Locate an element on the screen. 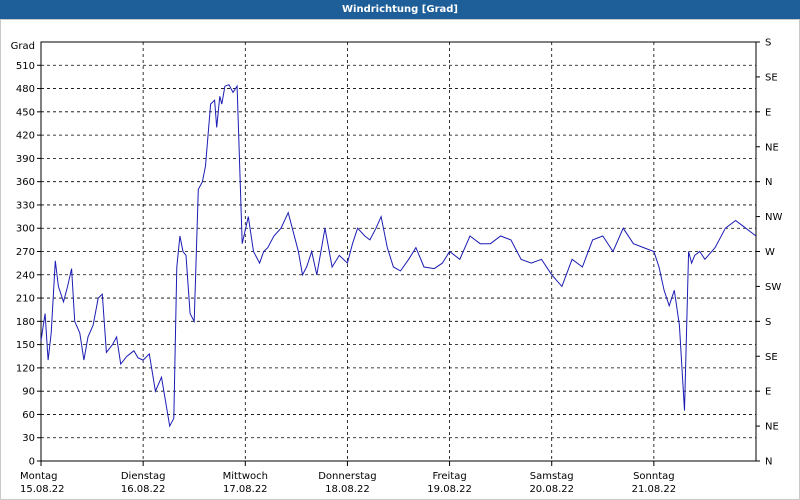 This screenshot has width=800, height=500. x-tick-date-label: 19.08.22 is located at coordinates (449, 489).